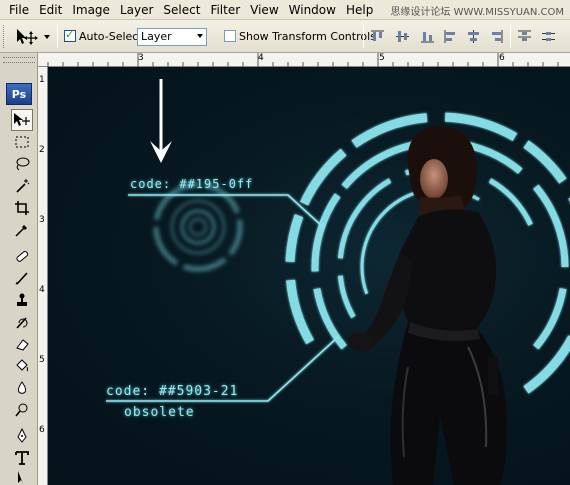 Image resolution: width=570 pixels, height=485 pixels. Describe the element at coordinates (200, 36) in the screenshot. I see `dropdown-arrow-icon` at that location.